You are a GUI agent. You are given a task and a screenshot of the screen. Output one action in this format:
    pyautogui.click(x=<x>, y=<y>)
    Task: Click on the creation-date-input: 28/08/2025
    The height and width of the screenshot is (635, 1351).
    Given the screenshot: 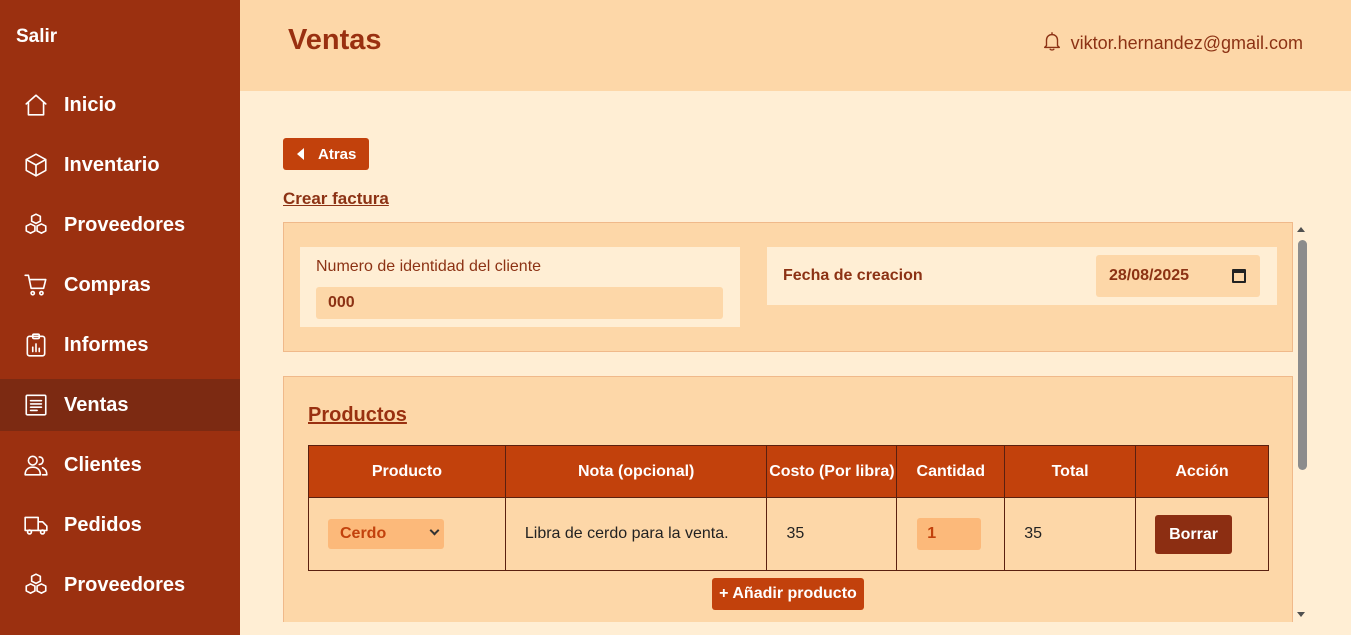 What is the action you would take?
    pyautogui.click(x=1178, y=276)
    